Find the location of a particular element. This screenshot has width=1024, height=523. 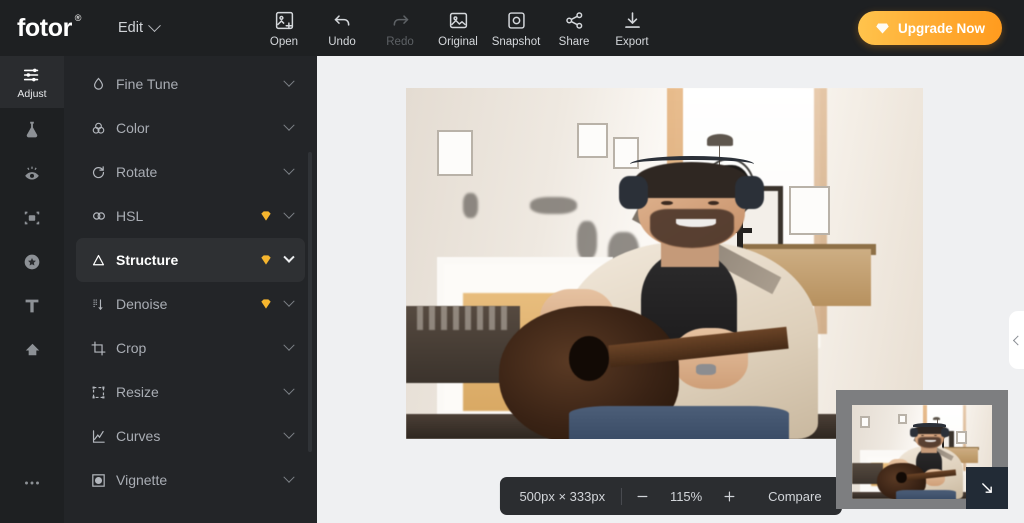

panel-item-hsl-label: HSL is located at coordinates (130, 216).